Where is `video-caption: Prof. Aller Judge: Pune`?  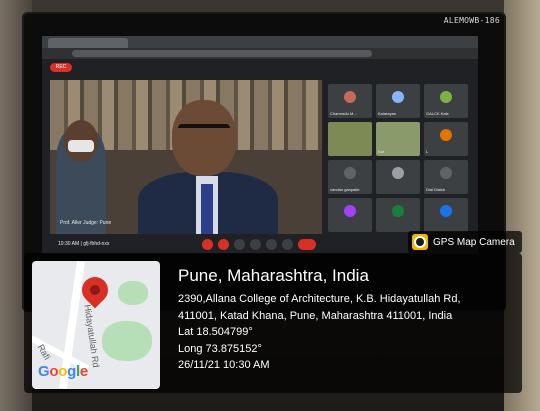
video-caption: Prof. Aller Judge: Pune is located at coordinates (86, 223).